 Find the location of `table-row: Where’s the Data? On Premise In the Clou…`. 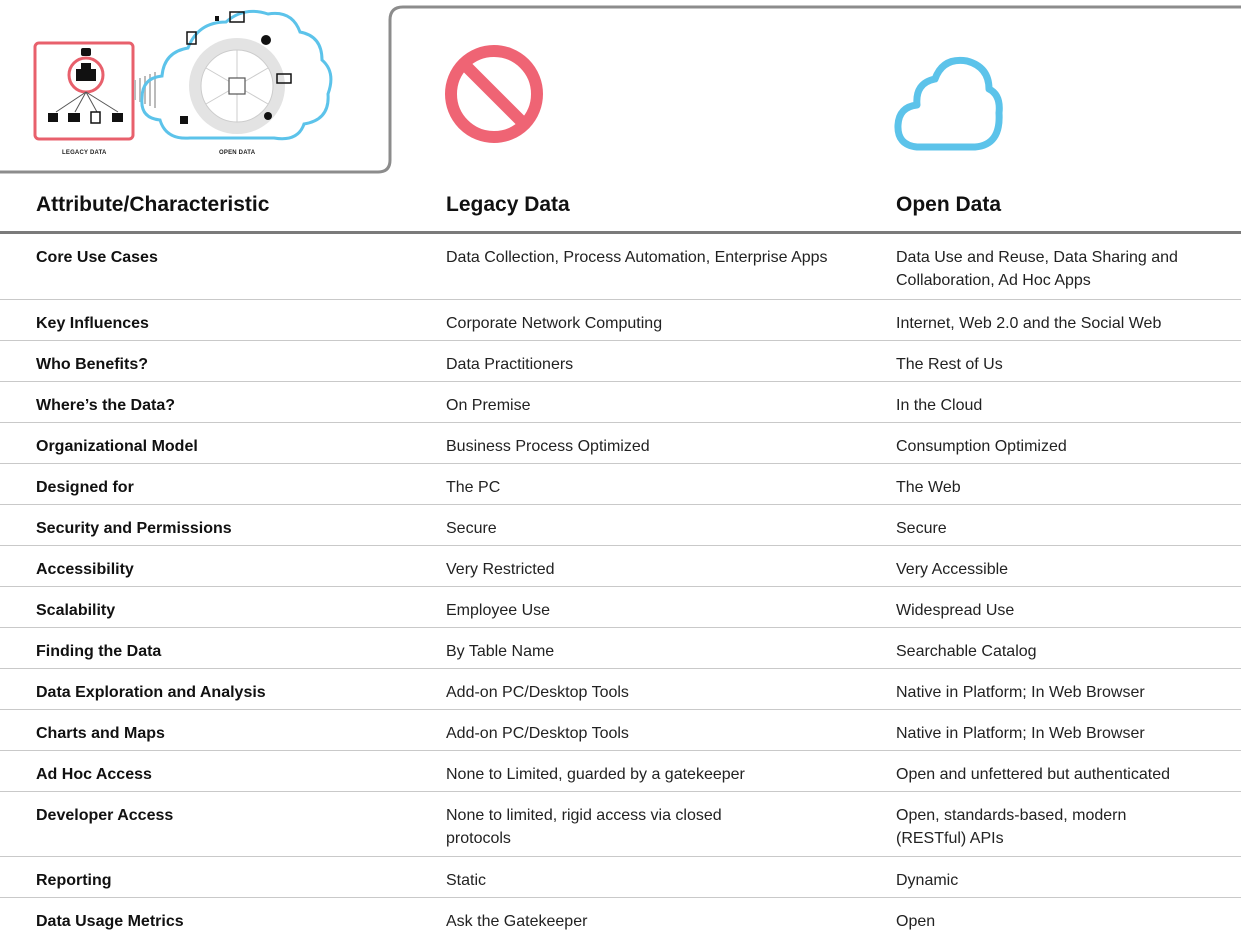

table-row: Where’s the Data? On Premise In the Clou… is located at coordinates (620, 402).